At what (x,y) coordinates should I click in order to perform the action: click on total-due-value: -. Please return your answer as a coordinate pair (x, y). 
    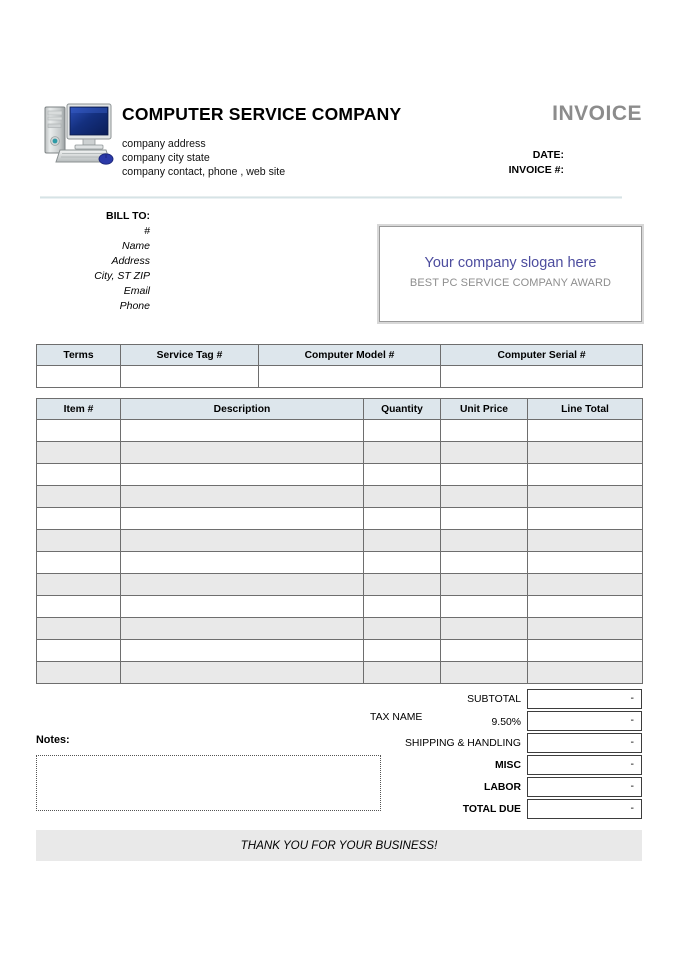
    Looking at the image, I should click on (584, 809).